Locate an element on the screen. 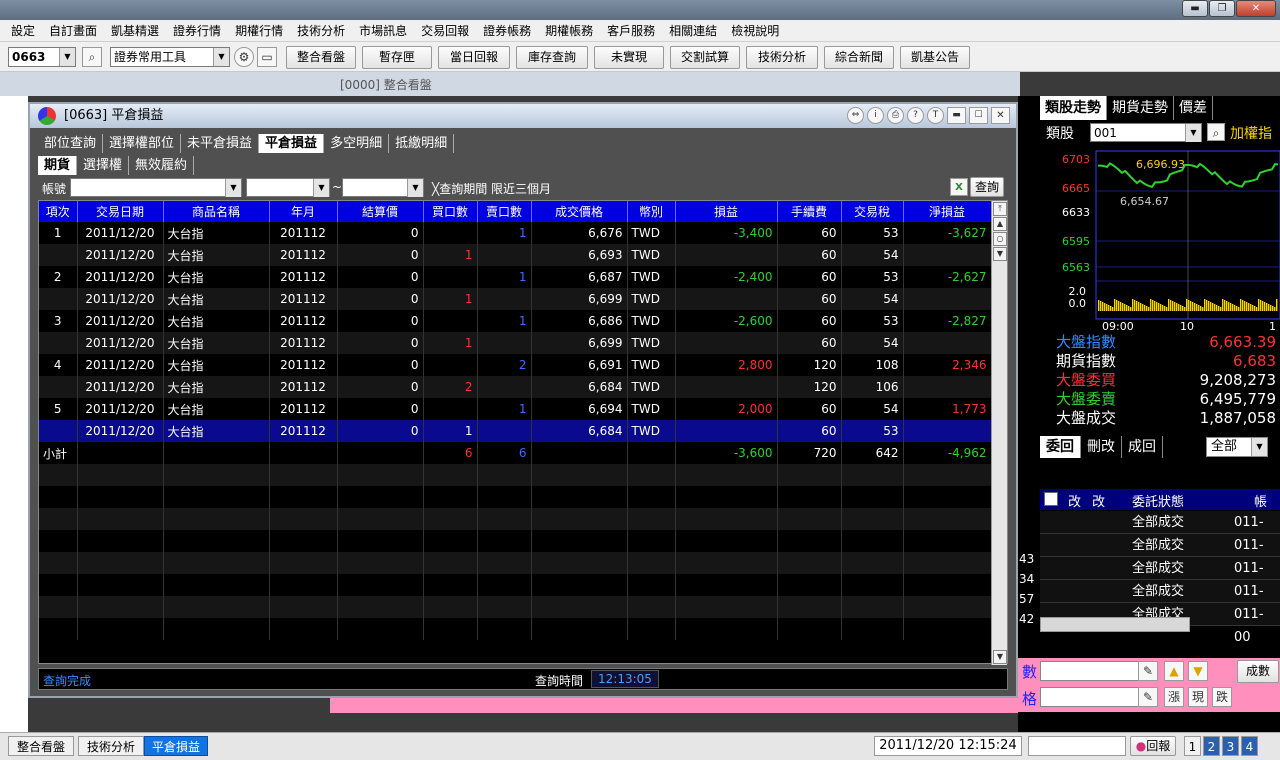 The width and height of the screenshot is (1280, 760). menu-item: 設定 is located at coordinates (23, 31).